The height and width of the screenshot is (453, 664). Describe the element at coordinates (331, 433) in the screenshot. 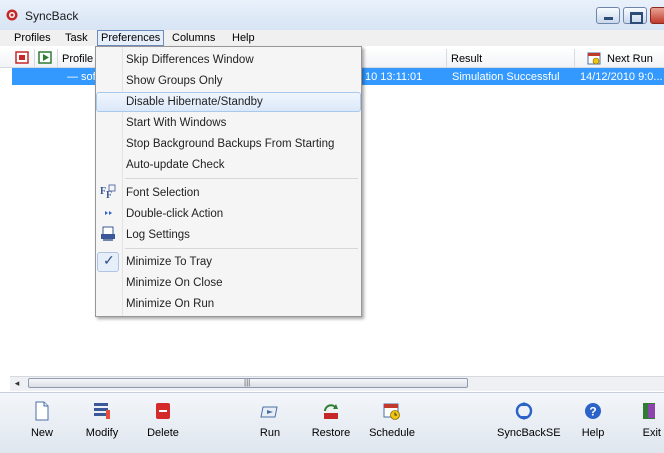

I see `restore-button-label: Restore` at that location.